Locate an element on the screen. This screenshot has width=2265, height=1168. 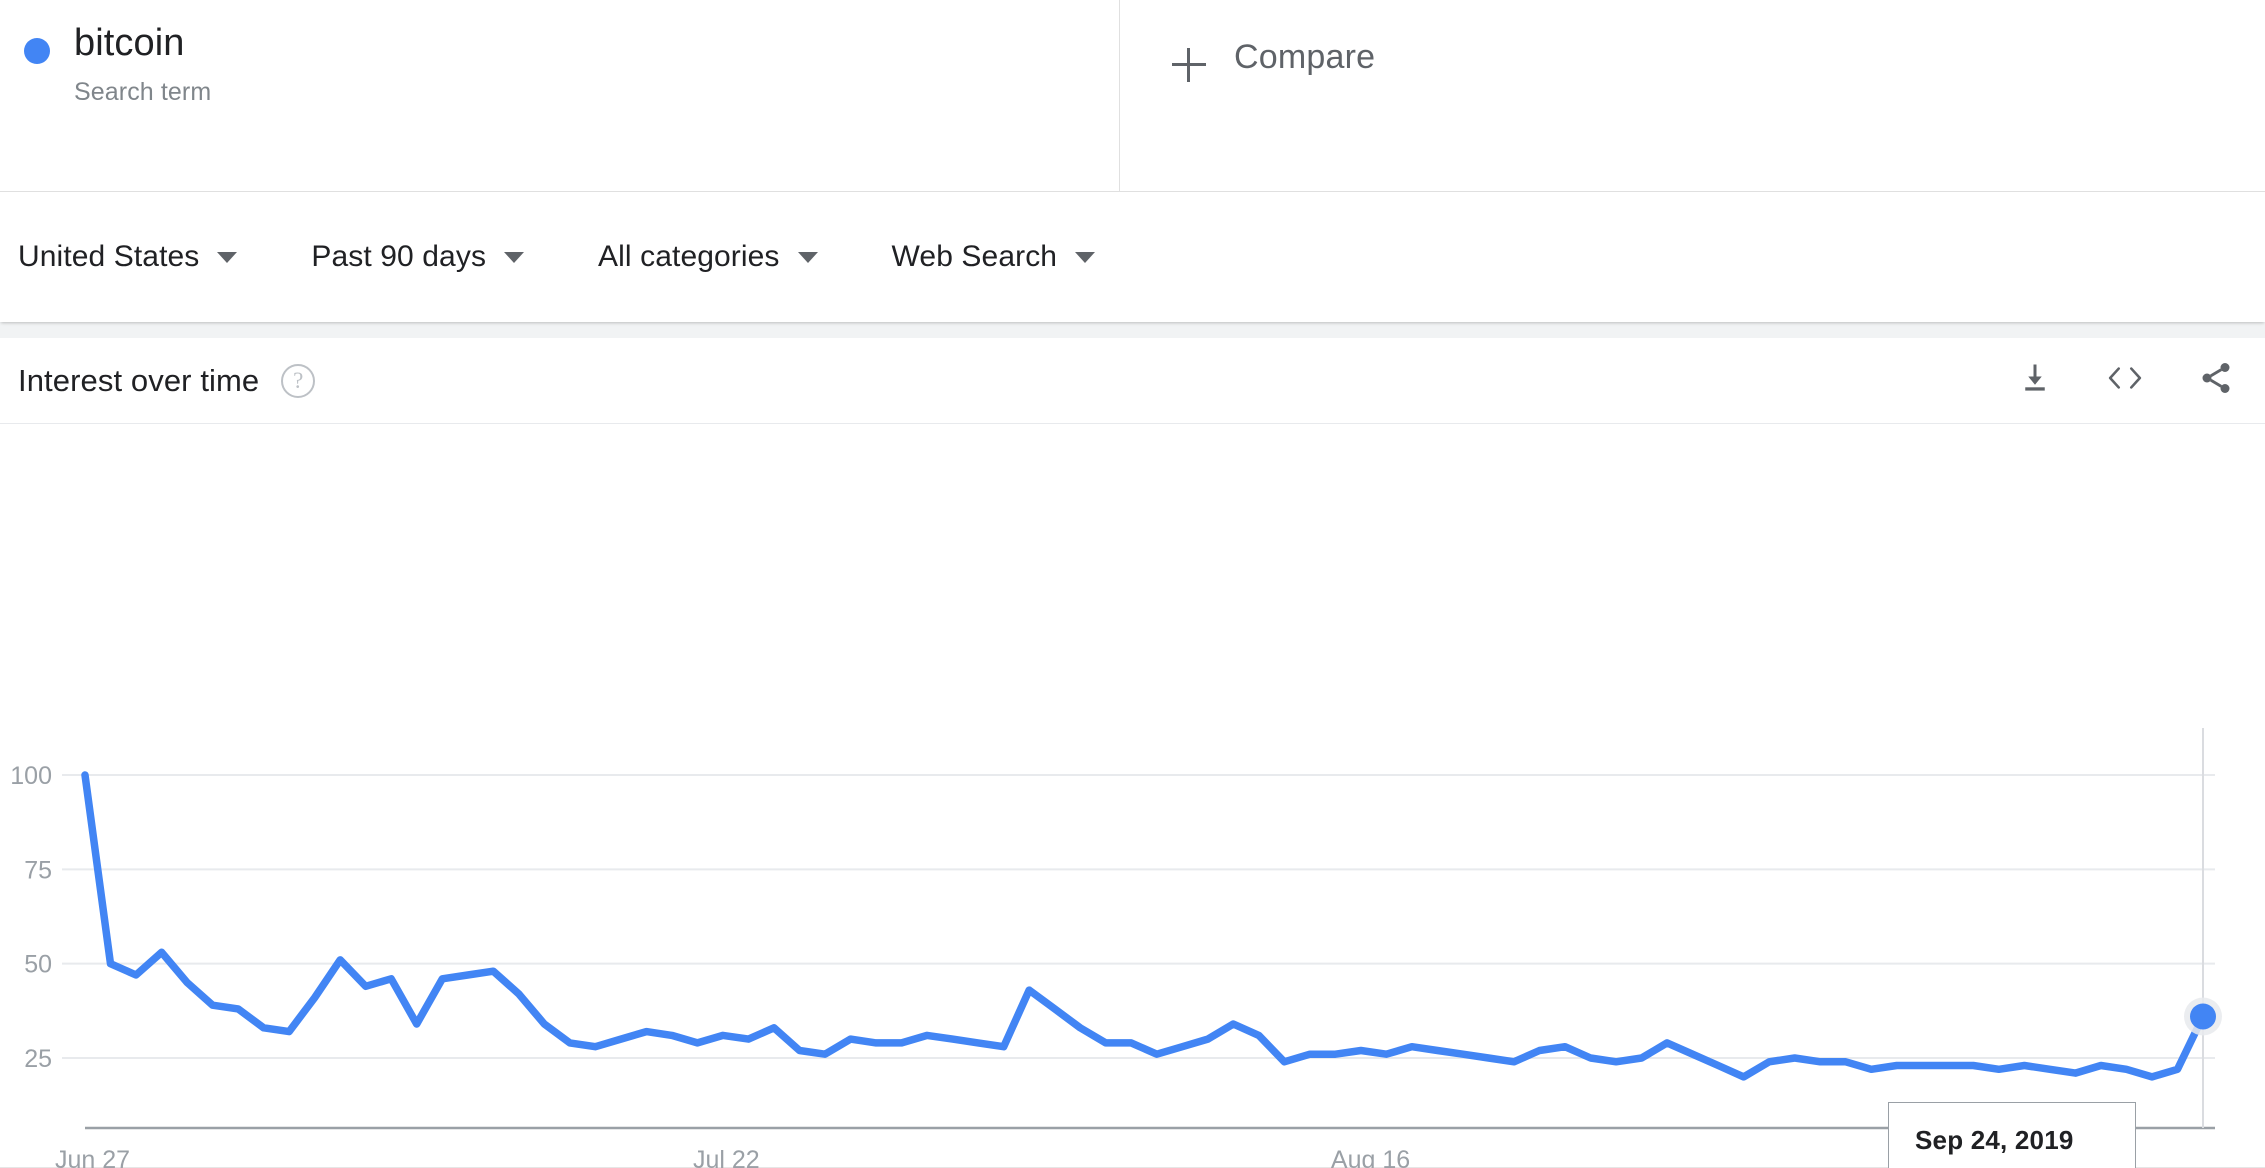
filter-category: All categories is located at coordinates (708, 257).